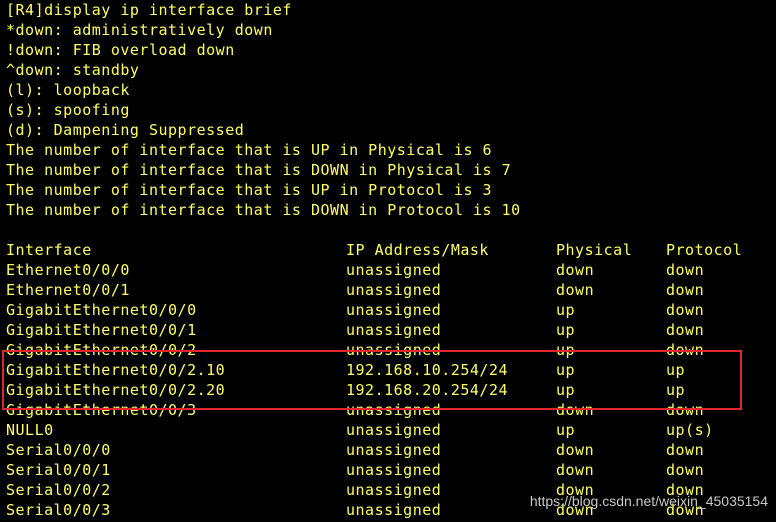 This screenshot has width=776, height=522. I want to click on cell-interface: GigabitEthernet0/0/2, so click(101, 350).